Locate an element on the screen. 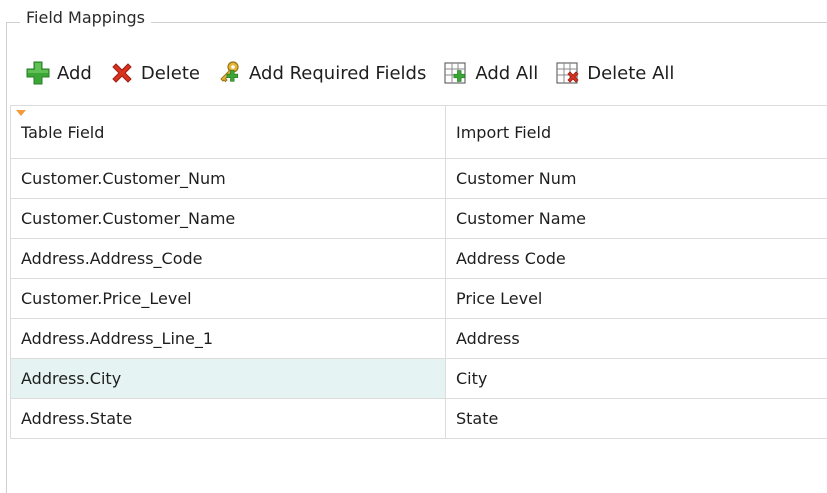  import-field-cell: Address Code is located at coordinates (636, 259).